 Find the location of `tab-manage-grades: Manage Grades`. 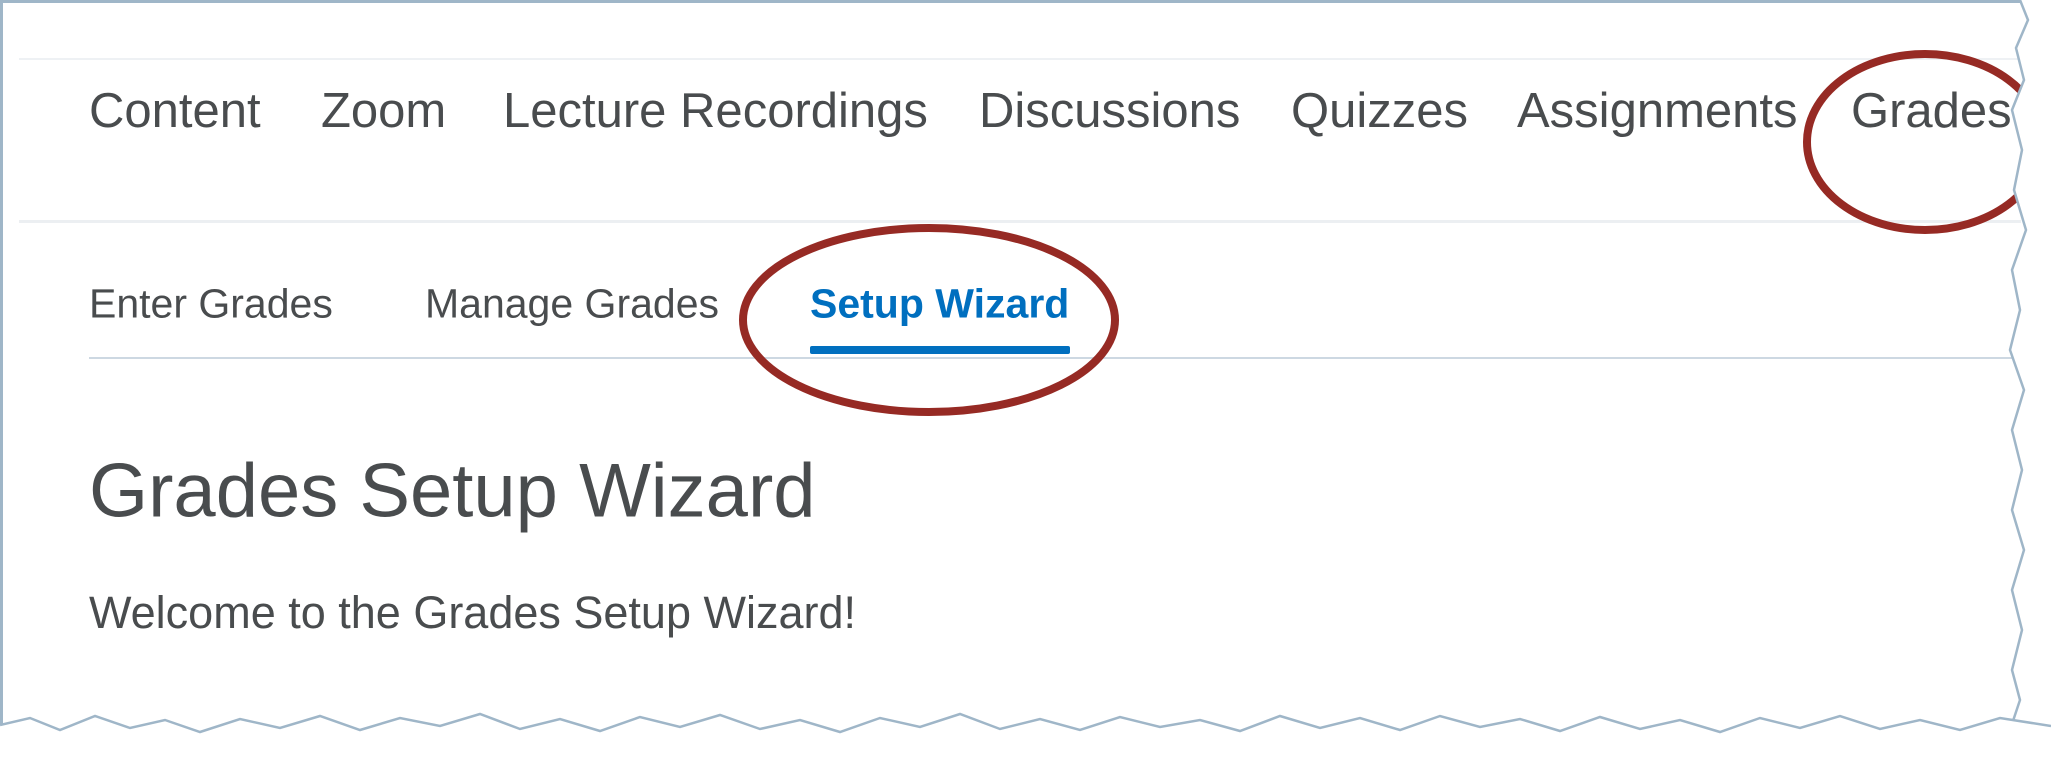

tab-manage-grades: Manage Grades is located at coordinates (572, 304).